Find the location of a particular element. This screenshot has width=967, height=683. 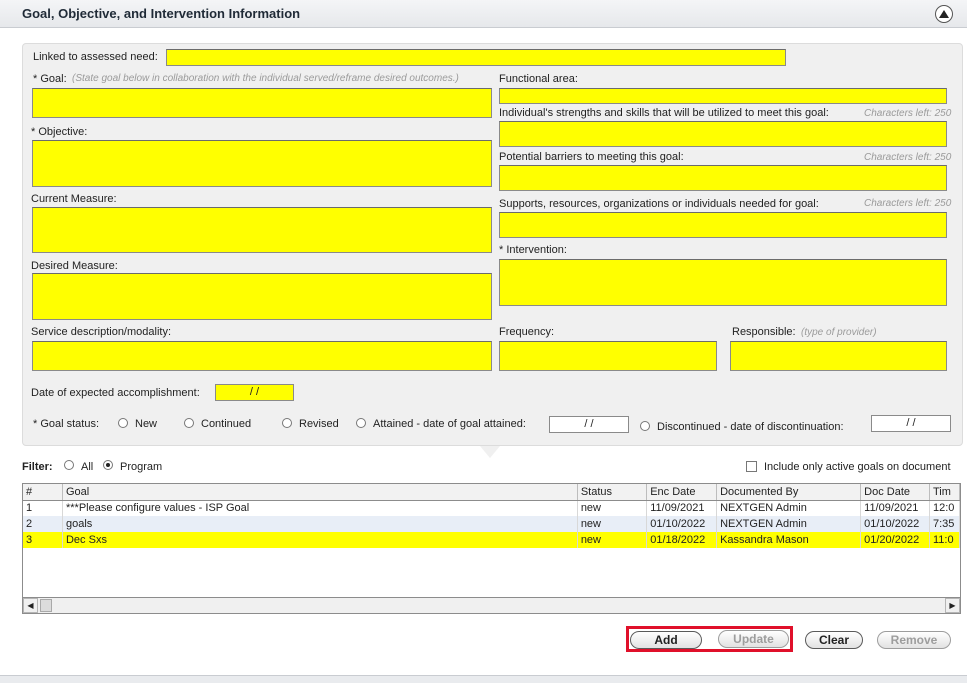

col-time: Tim is located at coordinates (944, 492).